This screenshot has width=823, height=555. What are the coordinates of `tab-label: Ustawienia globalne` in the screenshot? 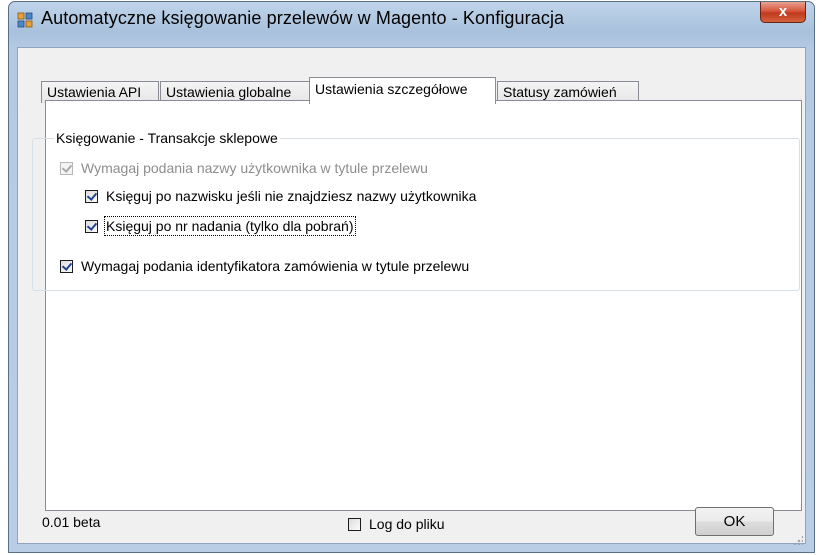 It's located at (229, 92).